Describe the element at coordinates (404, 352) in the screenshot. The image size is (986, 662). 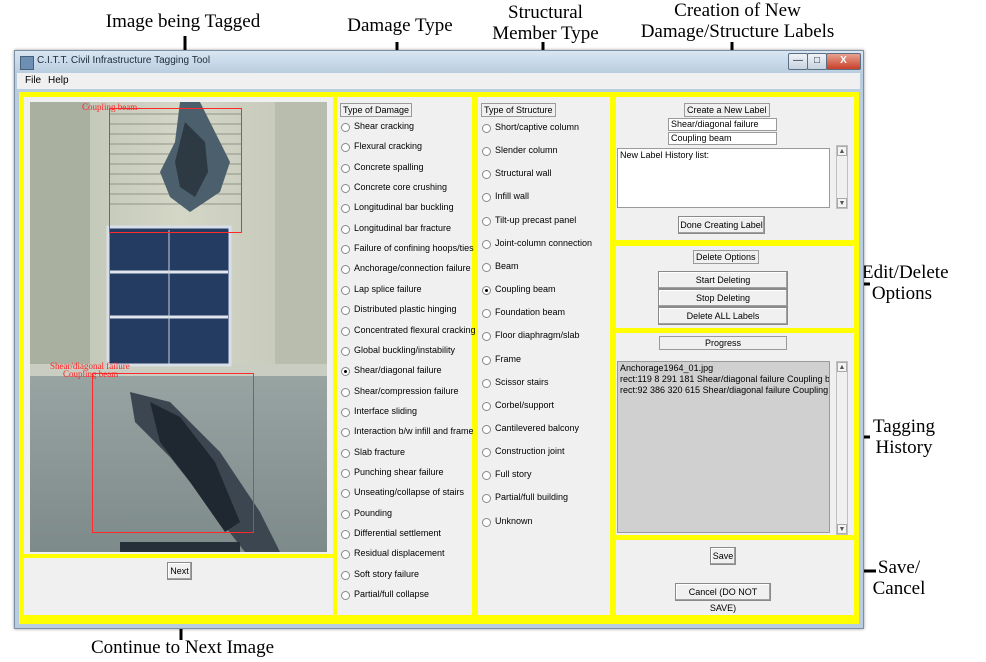
I see `damage-option: Global buckling/instability` at that location.